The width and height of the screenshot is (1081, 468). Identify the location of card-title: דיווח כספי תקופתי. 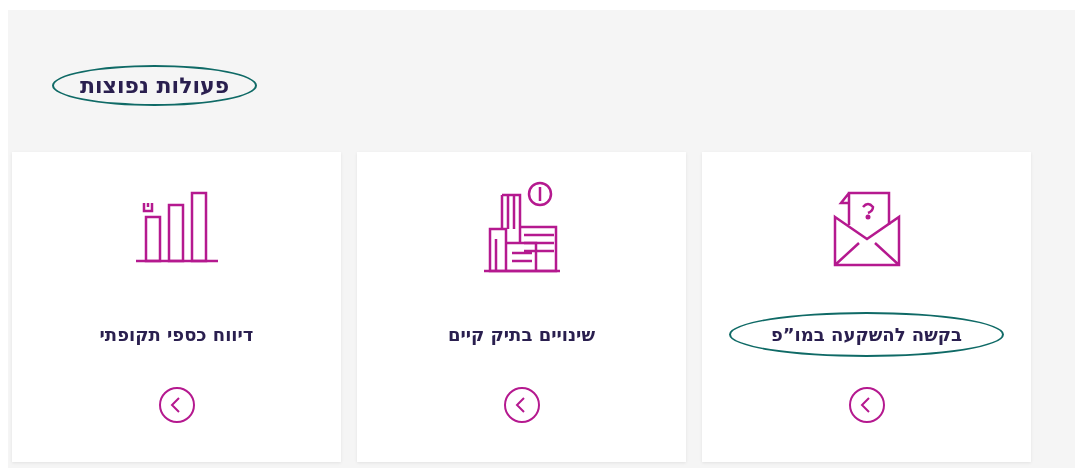
(176, 334).